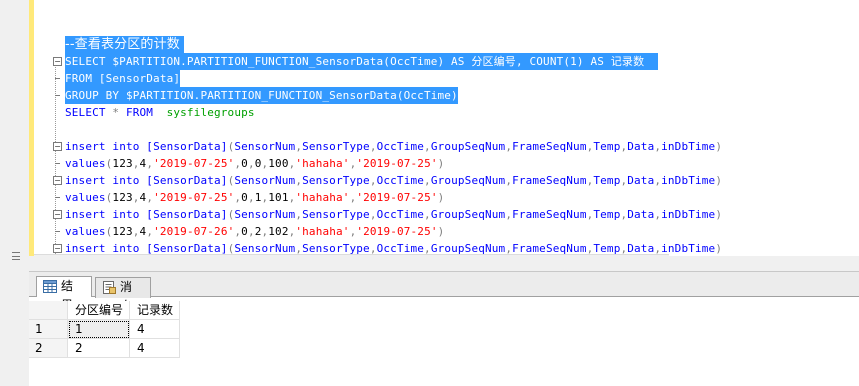 The height and width of the screenshot is (386, 859). What do you see at coordinates (14, 128) in the screenshot?
I see `editor-gutter` at bounding box center [14, 128].